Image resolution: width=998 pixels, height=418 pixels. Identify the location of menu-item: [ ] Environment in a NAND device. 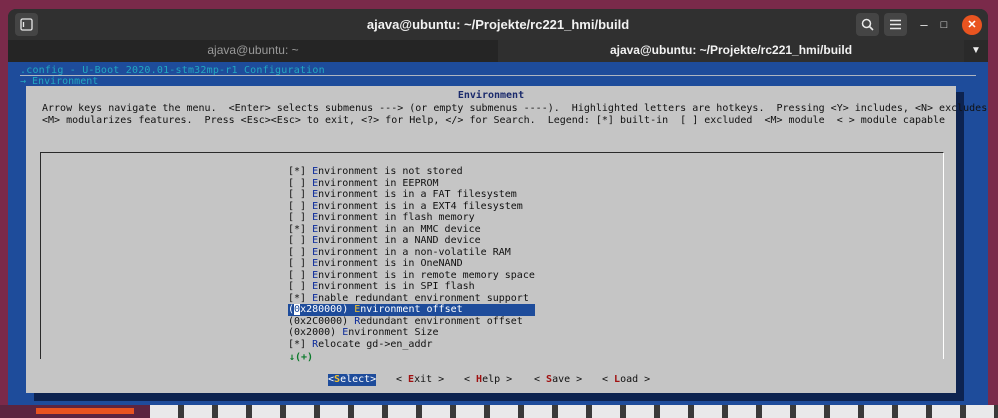
(411, 241).